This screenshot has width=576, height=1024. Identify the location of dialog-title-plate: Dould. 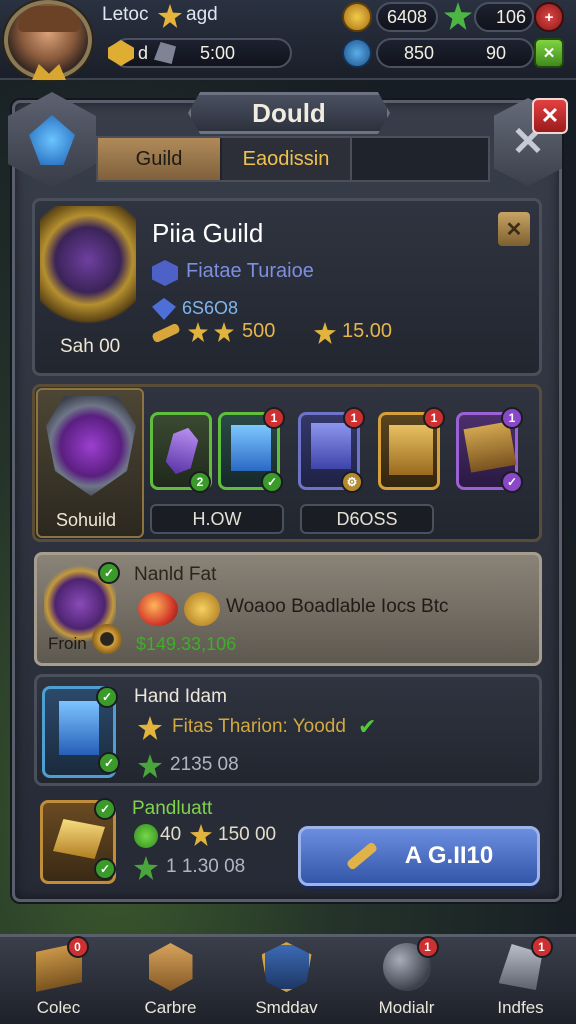
(289, 113).